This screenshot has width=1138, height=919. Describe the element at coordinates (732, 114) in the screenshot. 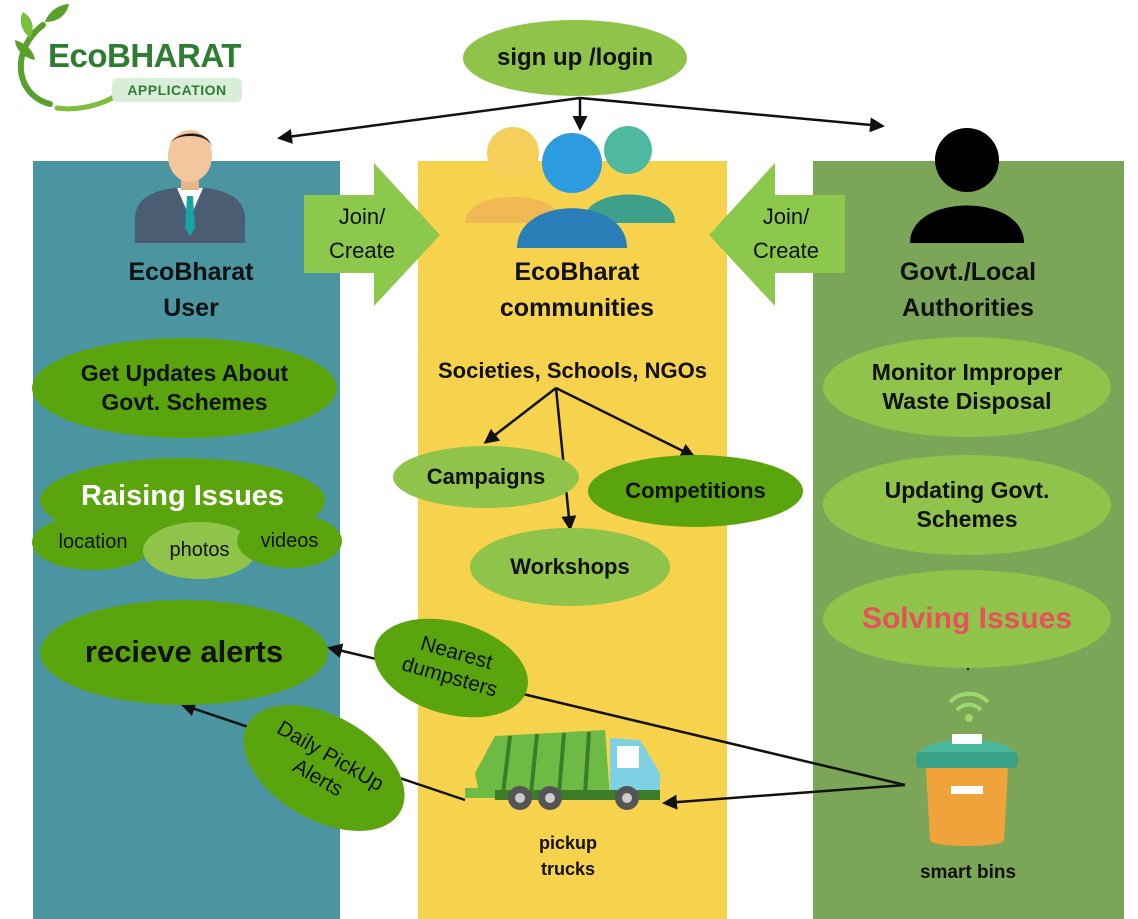

I see `signup-to-govt-arrow` at that location.